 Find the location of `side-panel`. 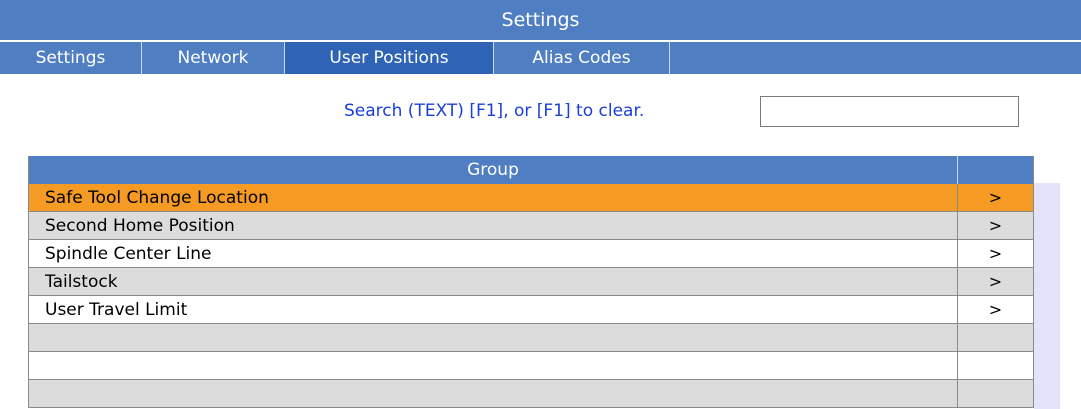

side-panel is located at coordinates (1047, 296).